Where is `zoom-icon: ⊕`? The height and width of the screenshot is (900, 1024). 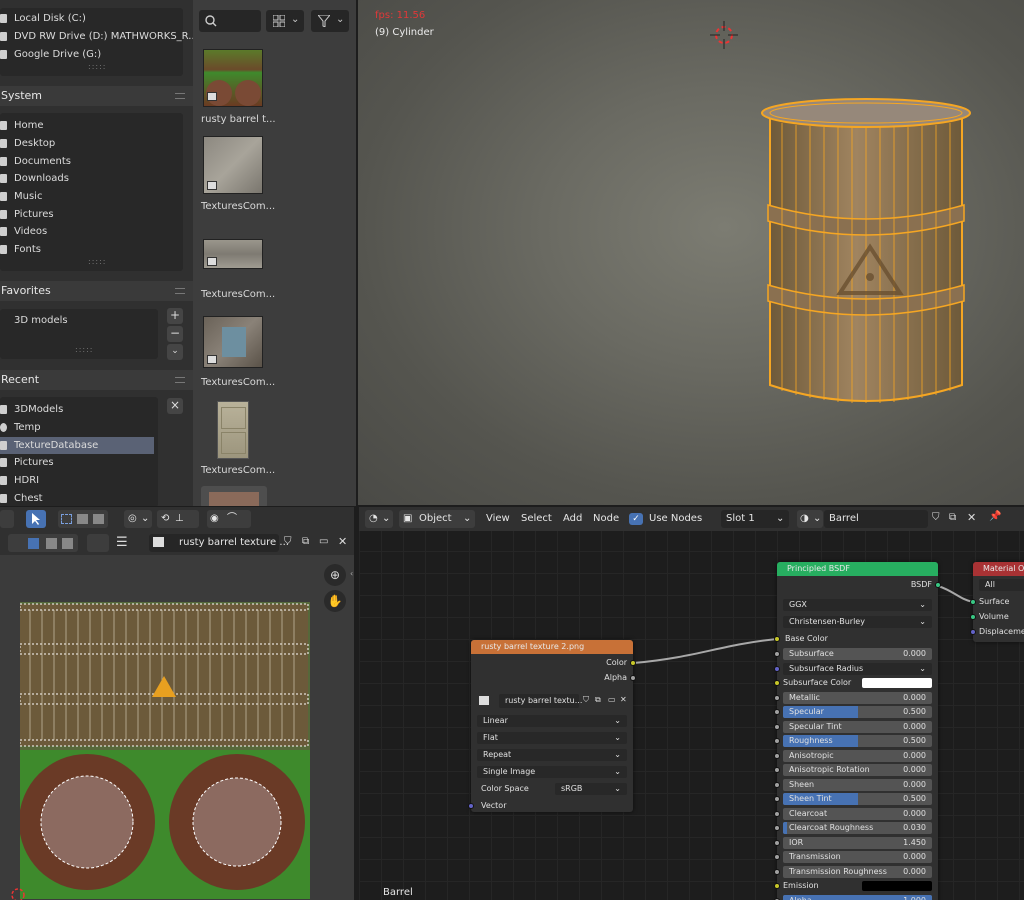
zoom-icon: ⊕ is located at coordinates (335, 575).